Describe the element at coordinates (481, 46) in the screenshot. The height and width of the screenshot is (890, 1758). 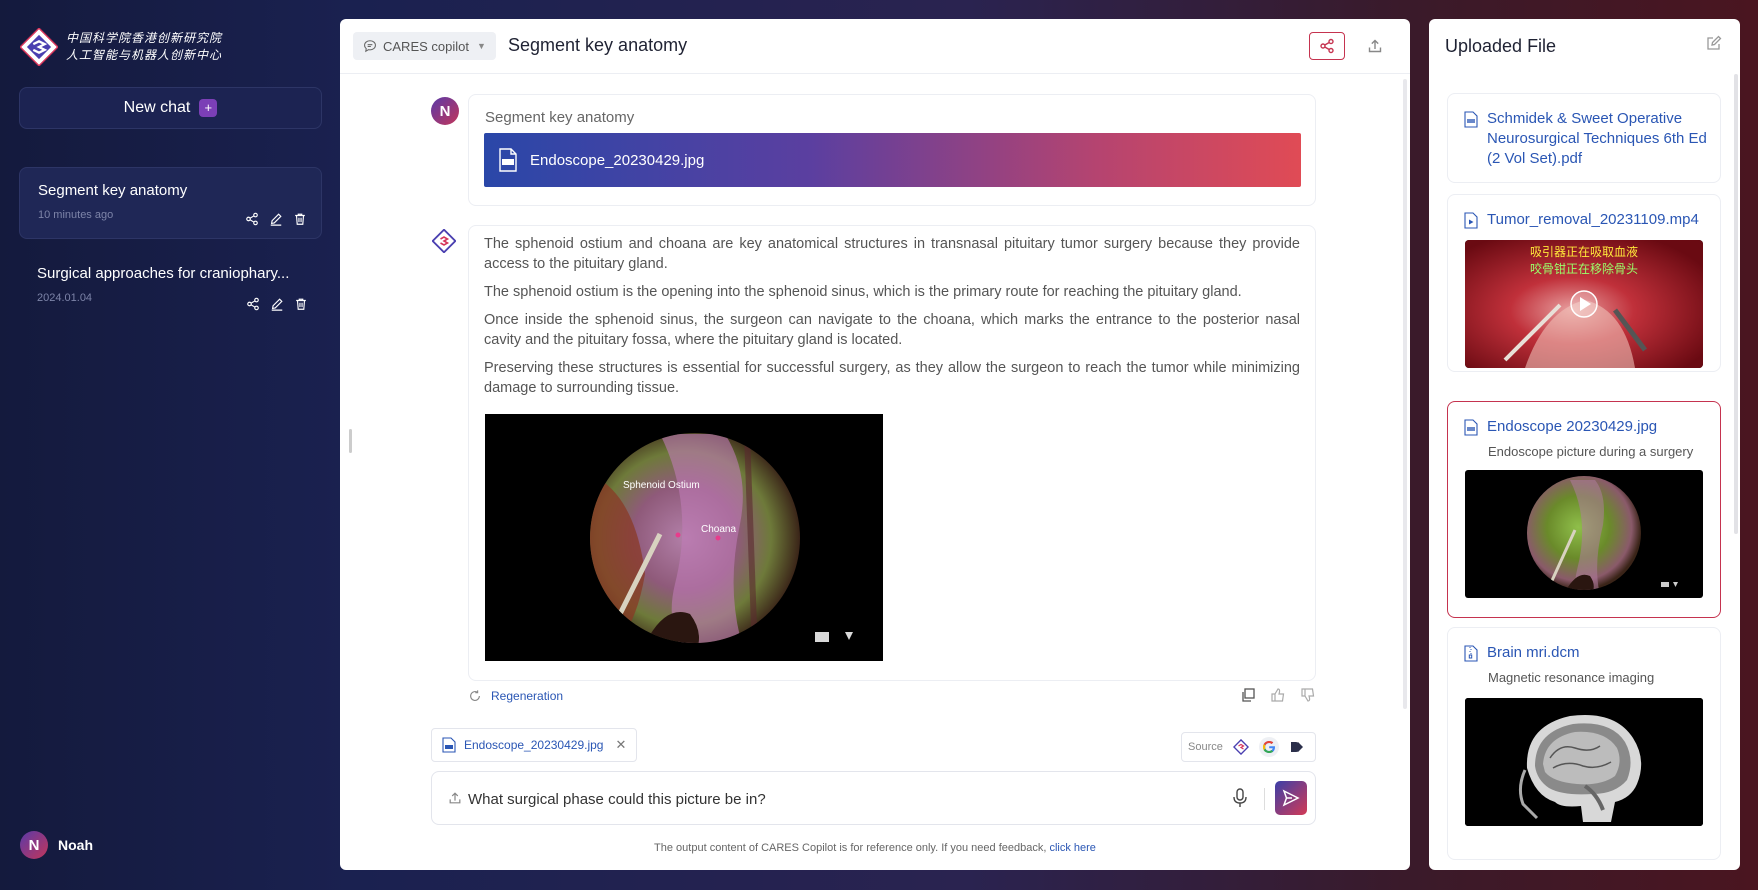
I see `caret-down-icon: ▼` at that location.